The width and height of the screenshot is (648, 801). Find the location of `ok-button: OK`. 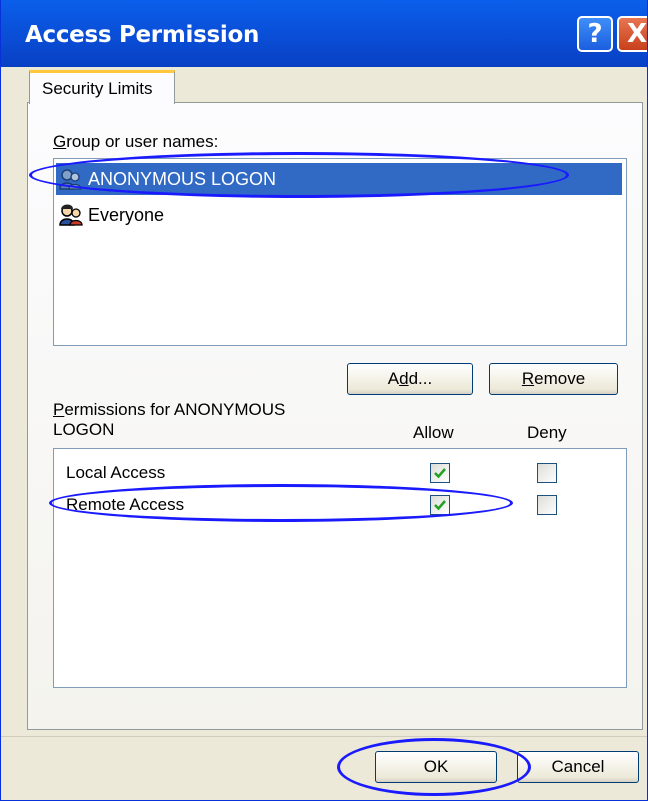

ok-button: OK is located at coordinates (436, 767).